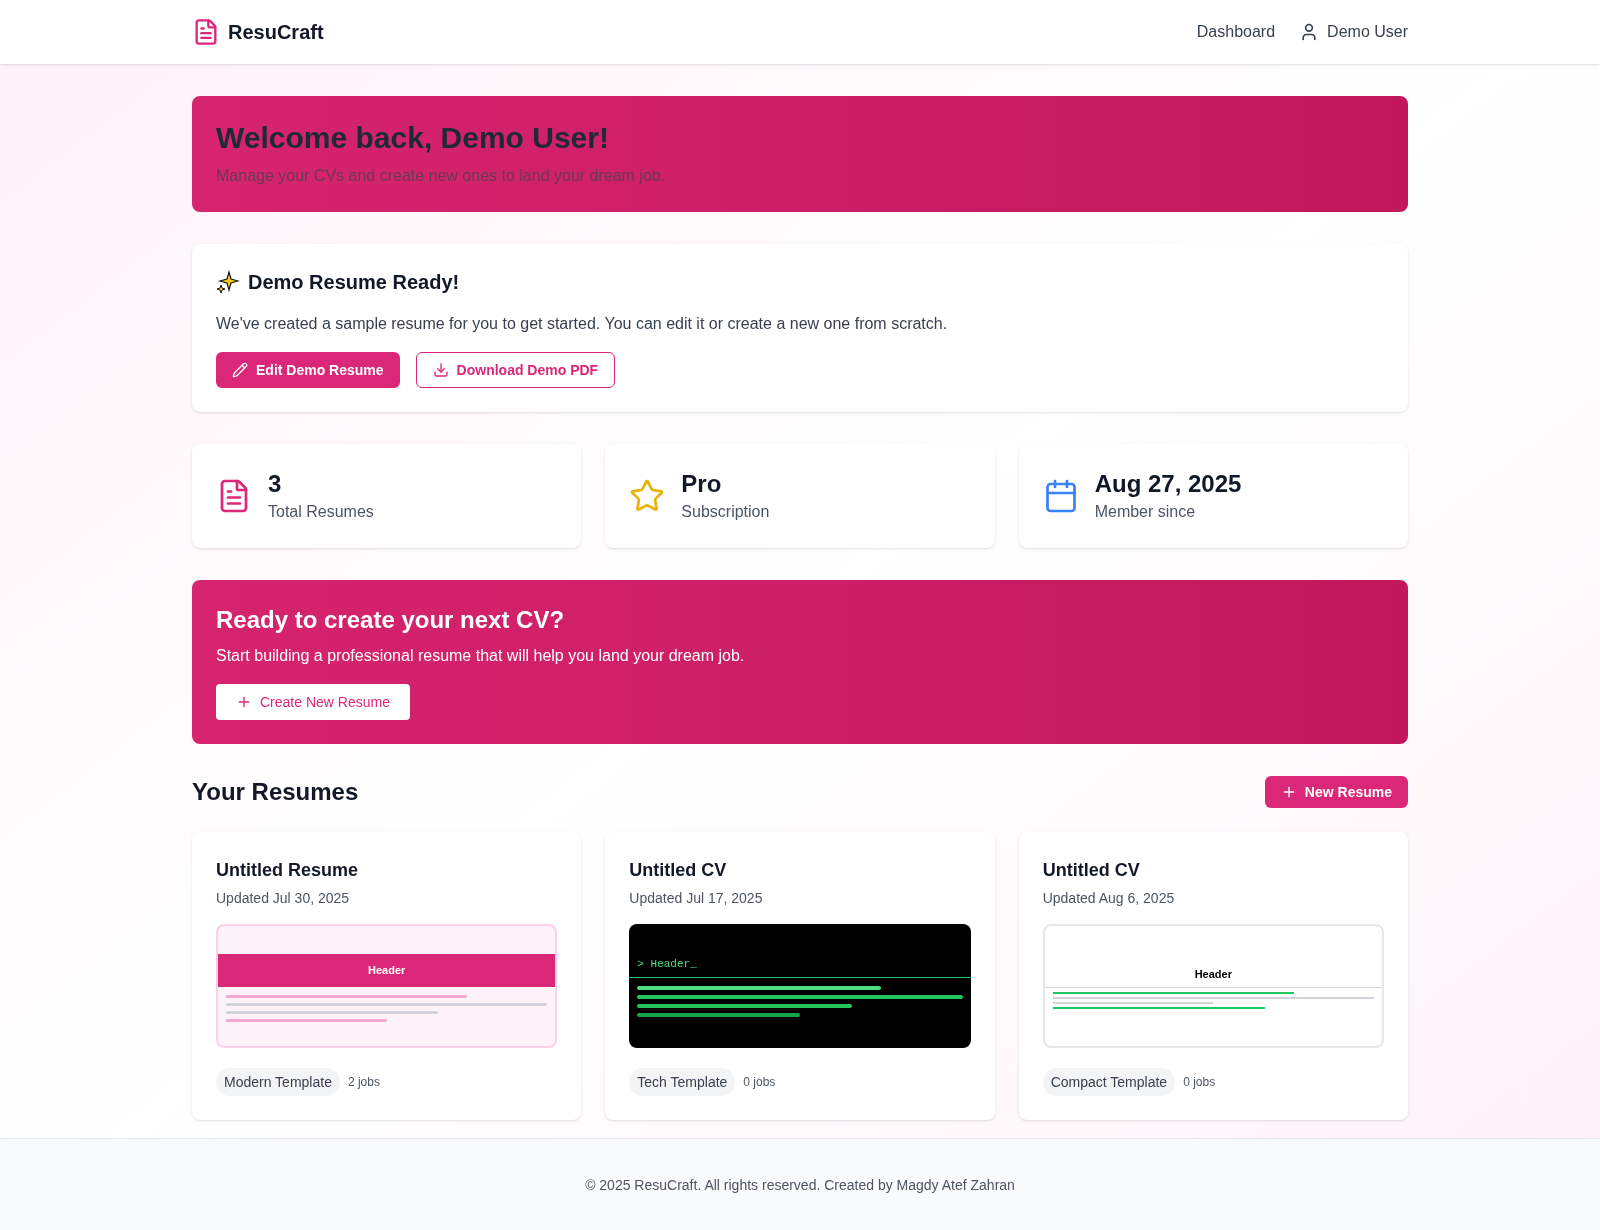  What do you see at coordinates (276, 32) in the screenshot?
I see `brand-name: ResuCraft` at bounding box center [276, 32].